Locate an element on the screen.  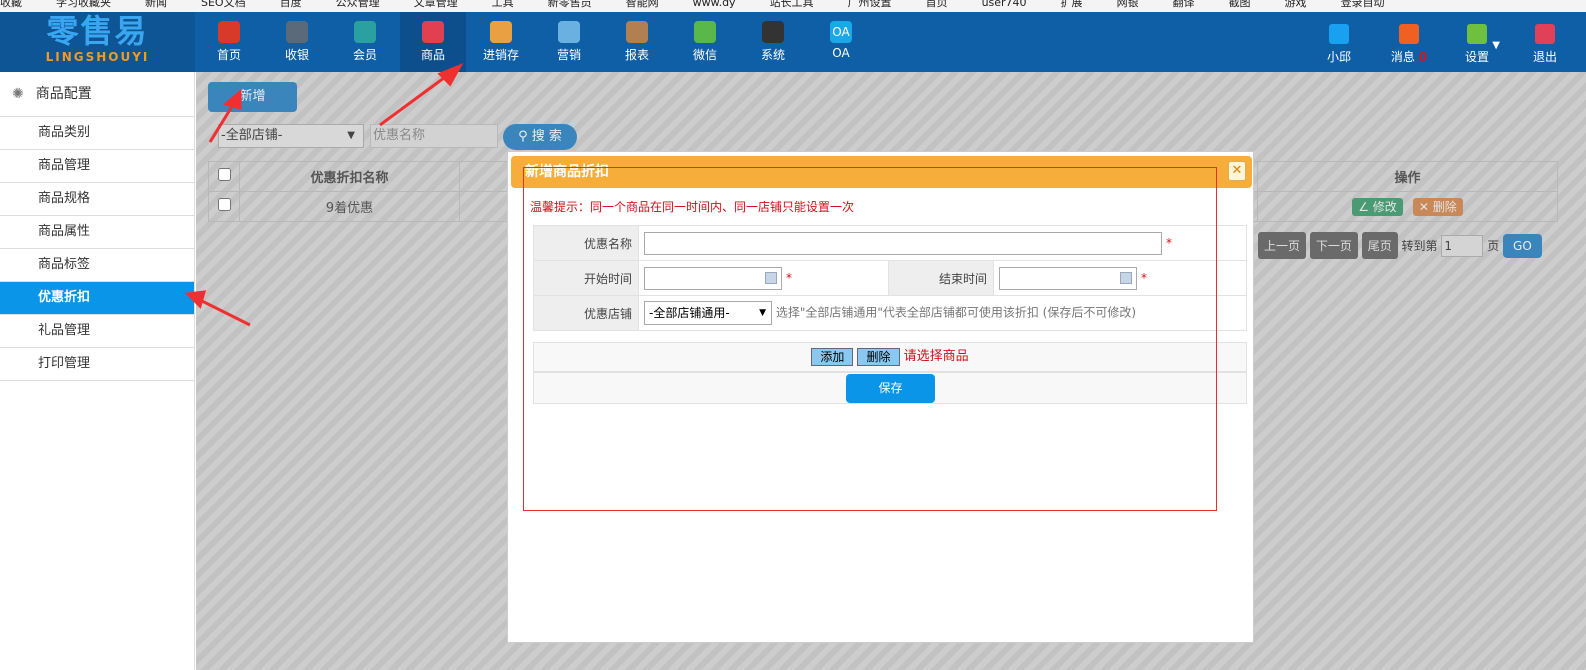
sidebar-item: 商品规格 is located at coordinates (97, 199).